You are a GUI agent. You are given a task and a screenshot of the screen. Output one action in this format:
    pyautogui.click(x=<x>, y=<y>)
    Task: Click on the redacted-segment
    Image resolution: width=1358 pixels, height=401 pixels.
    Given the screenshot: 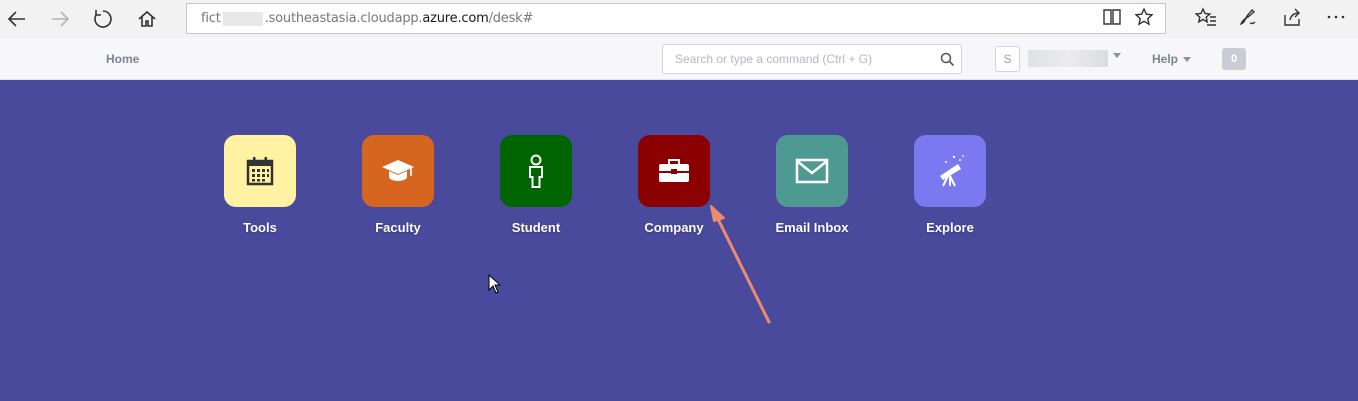 What is the action you would take?
    pyautogui.click(x=242, y=18)
    